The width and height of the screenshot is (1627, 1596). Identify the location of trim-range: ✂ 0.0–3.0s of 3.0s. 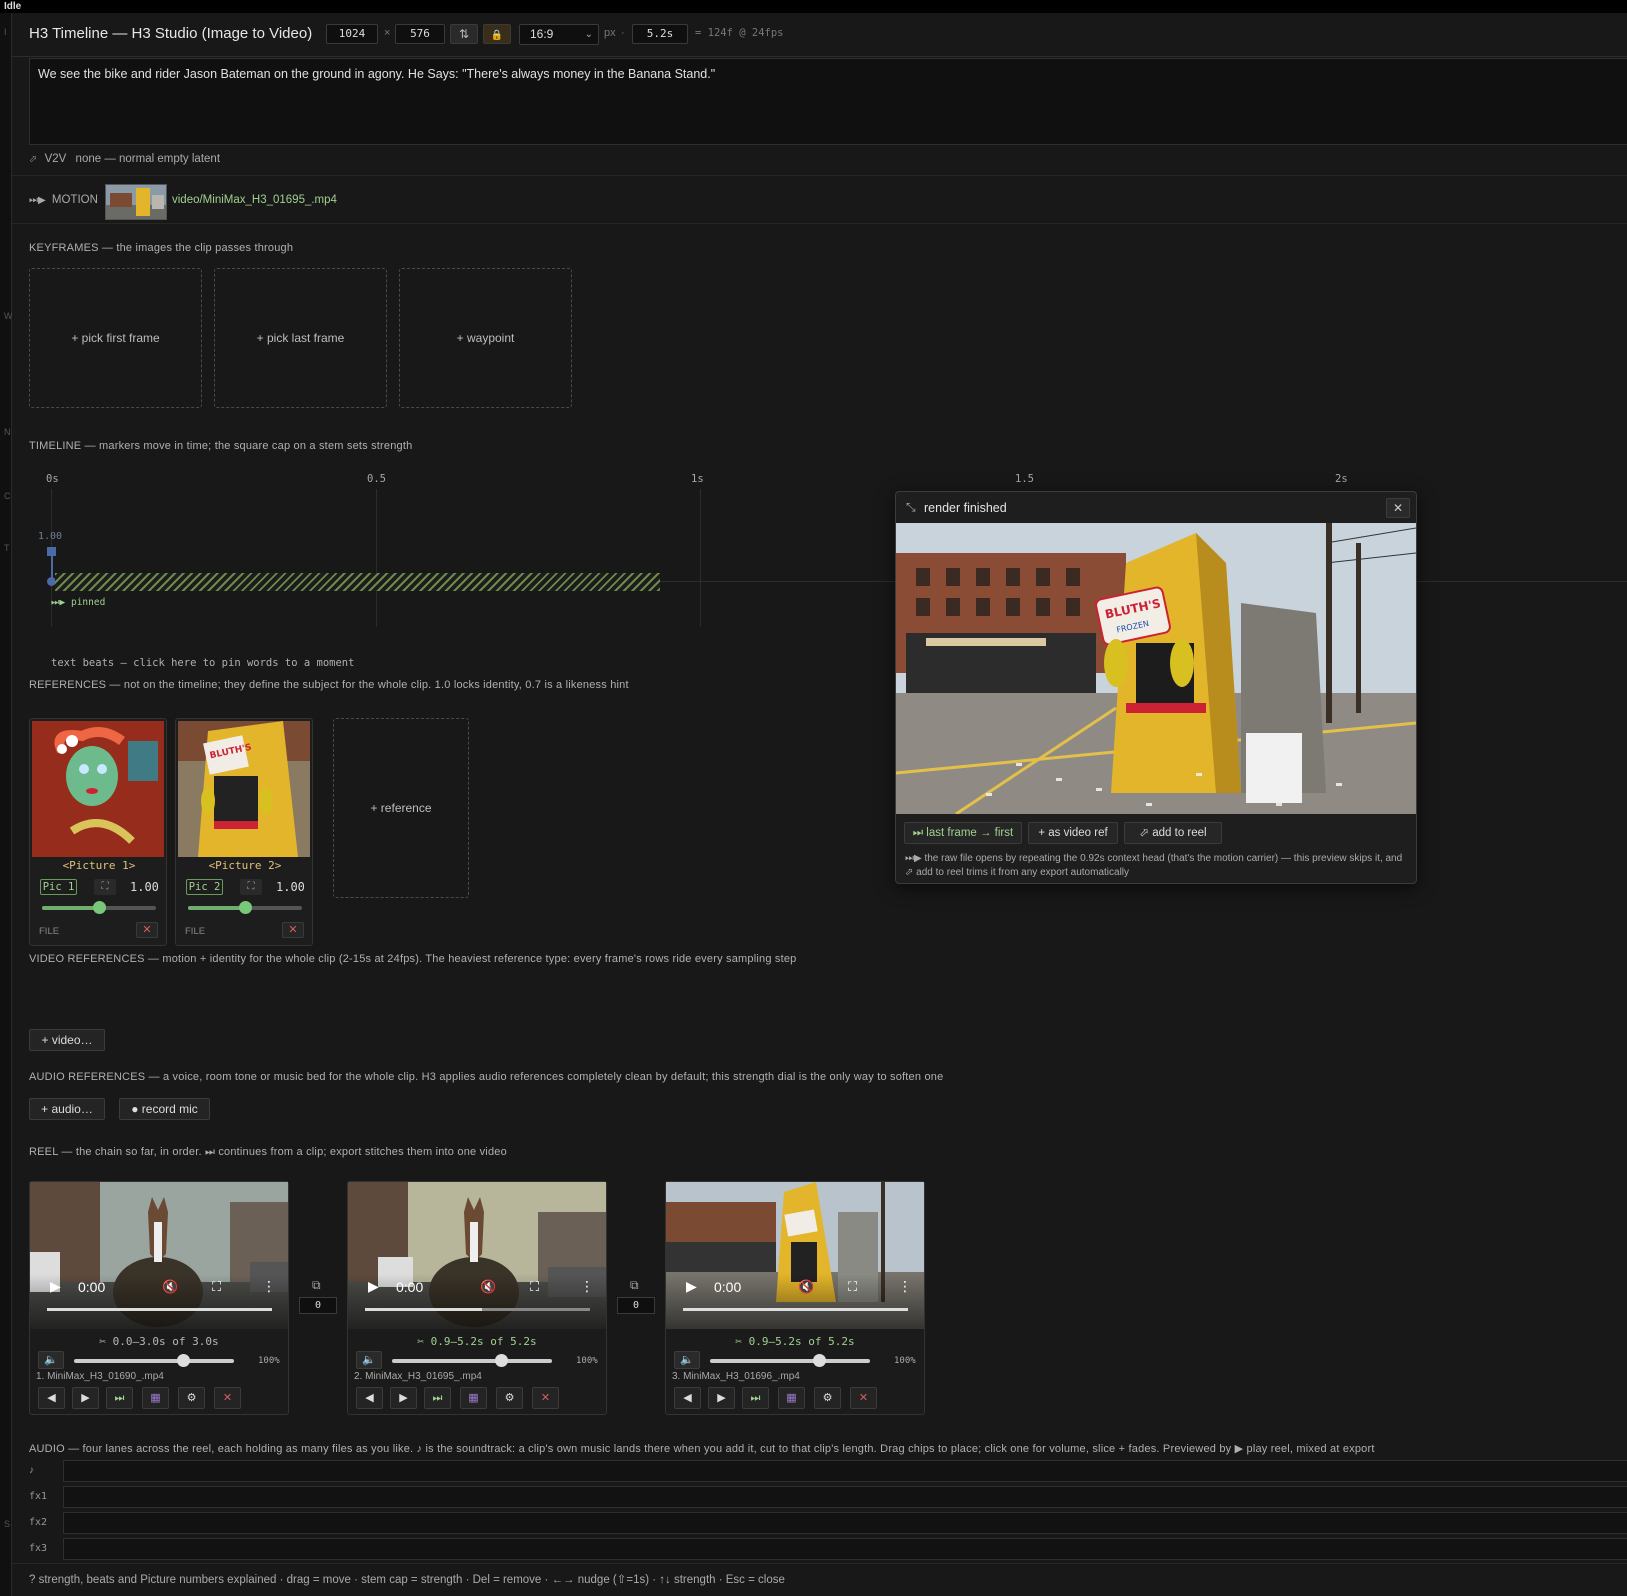
(159, 1341).